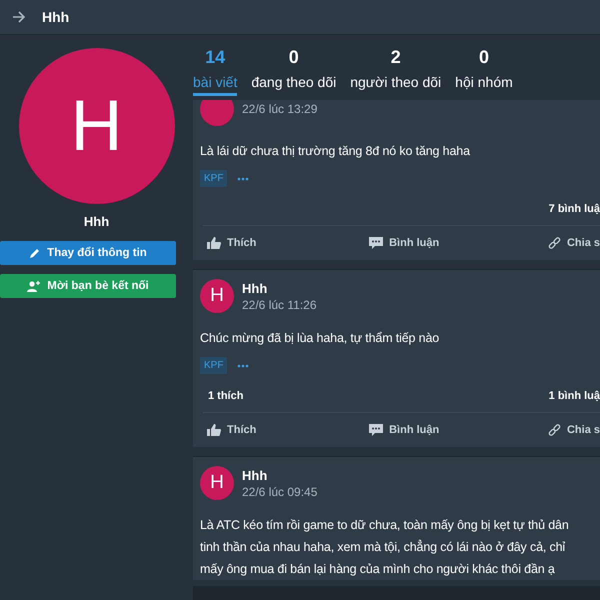 This screenshot has height=600, width=600. What do you see at coordinates (88, 253) in the screenshot?
I see `edit-info-button: Thay đổi thông tin` at bounding box center [88, 253].